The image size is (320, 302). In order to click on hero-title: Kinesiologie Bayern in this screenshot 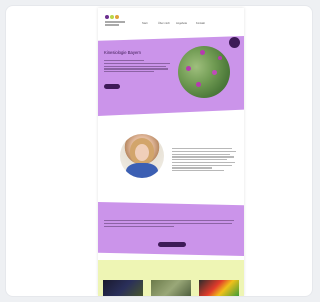, I will do `click(123, 52)`.